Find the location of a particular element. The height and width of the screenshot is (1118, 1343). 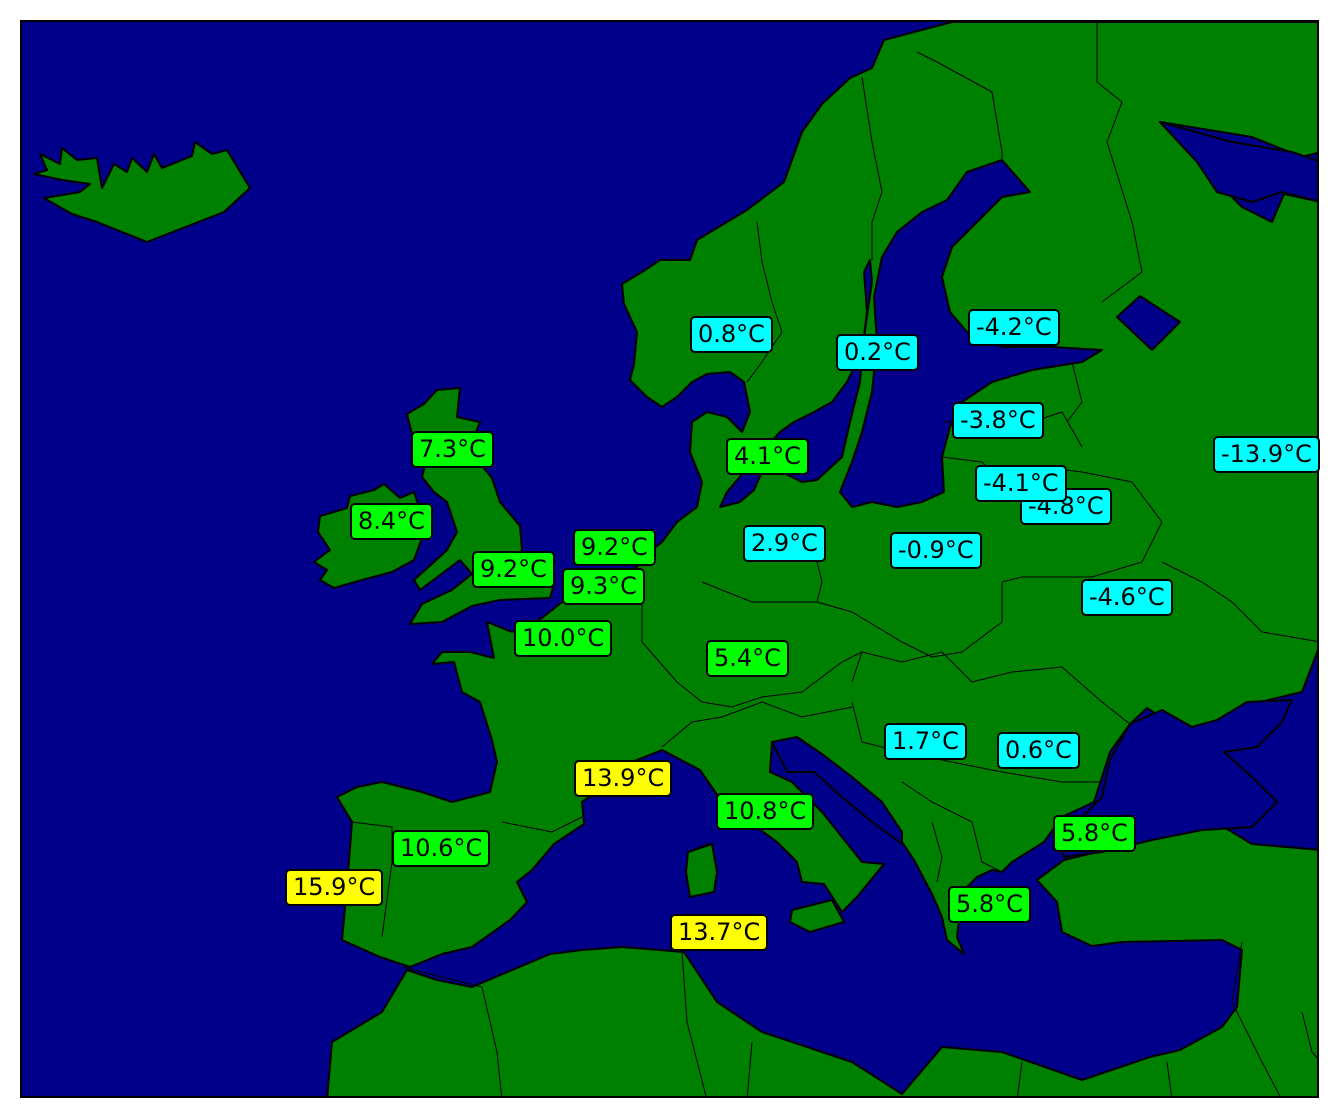

temp-label-munich: 5.4°C is located at coordinates (747, 658).